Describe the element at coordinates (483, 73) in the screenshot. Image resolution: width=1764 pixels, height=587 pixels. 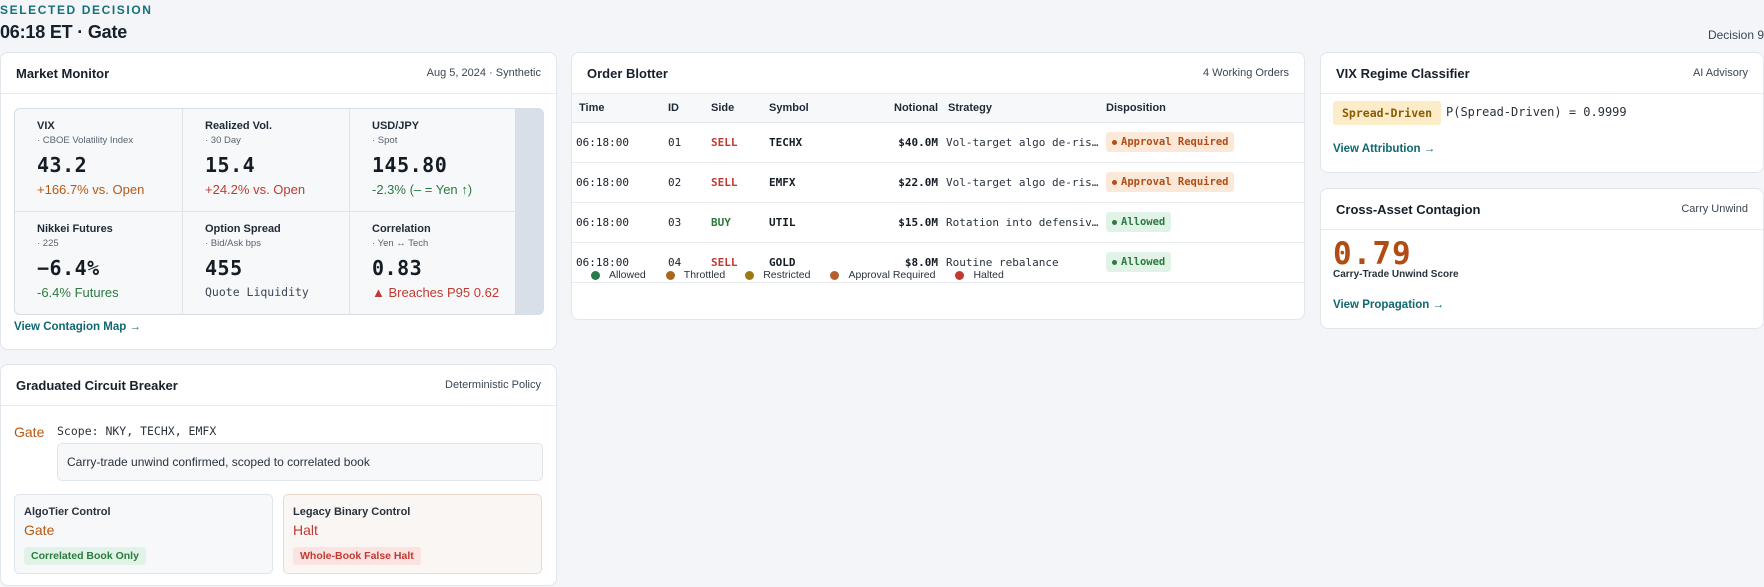
I see `market-monitor-meta: Aug 5, 2024 · Synthetic` at that location.